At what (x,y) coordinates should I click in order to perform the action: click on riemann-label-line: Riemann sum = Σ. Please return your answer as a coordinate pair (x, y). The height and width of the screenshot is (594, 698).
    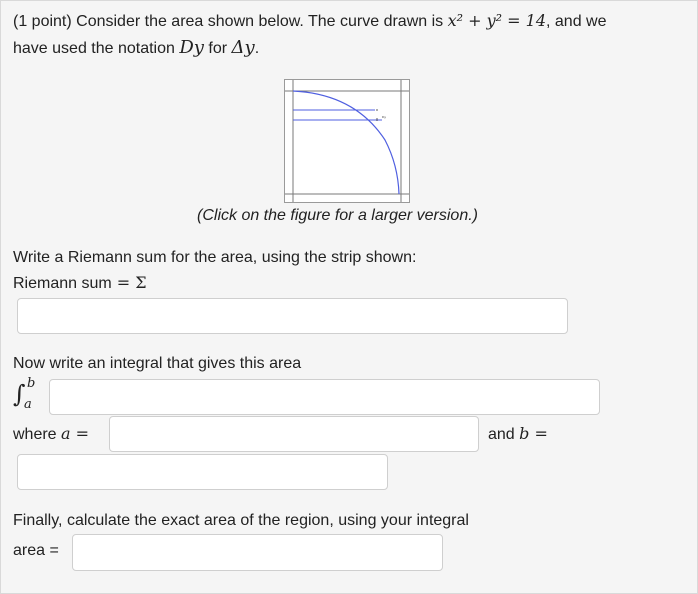
    Looking at the image, I should click on (80, 283).